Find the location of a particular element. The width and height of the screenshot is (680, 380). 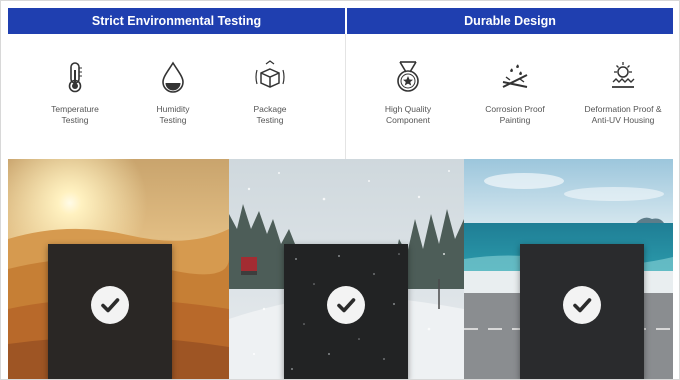

feature-temperature: Temperature Testing is located at coordinates (75, 93).